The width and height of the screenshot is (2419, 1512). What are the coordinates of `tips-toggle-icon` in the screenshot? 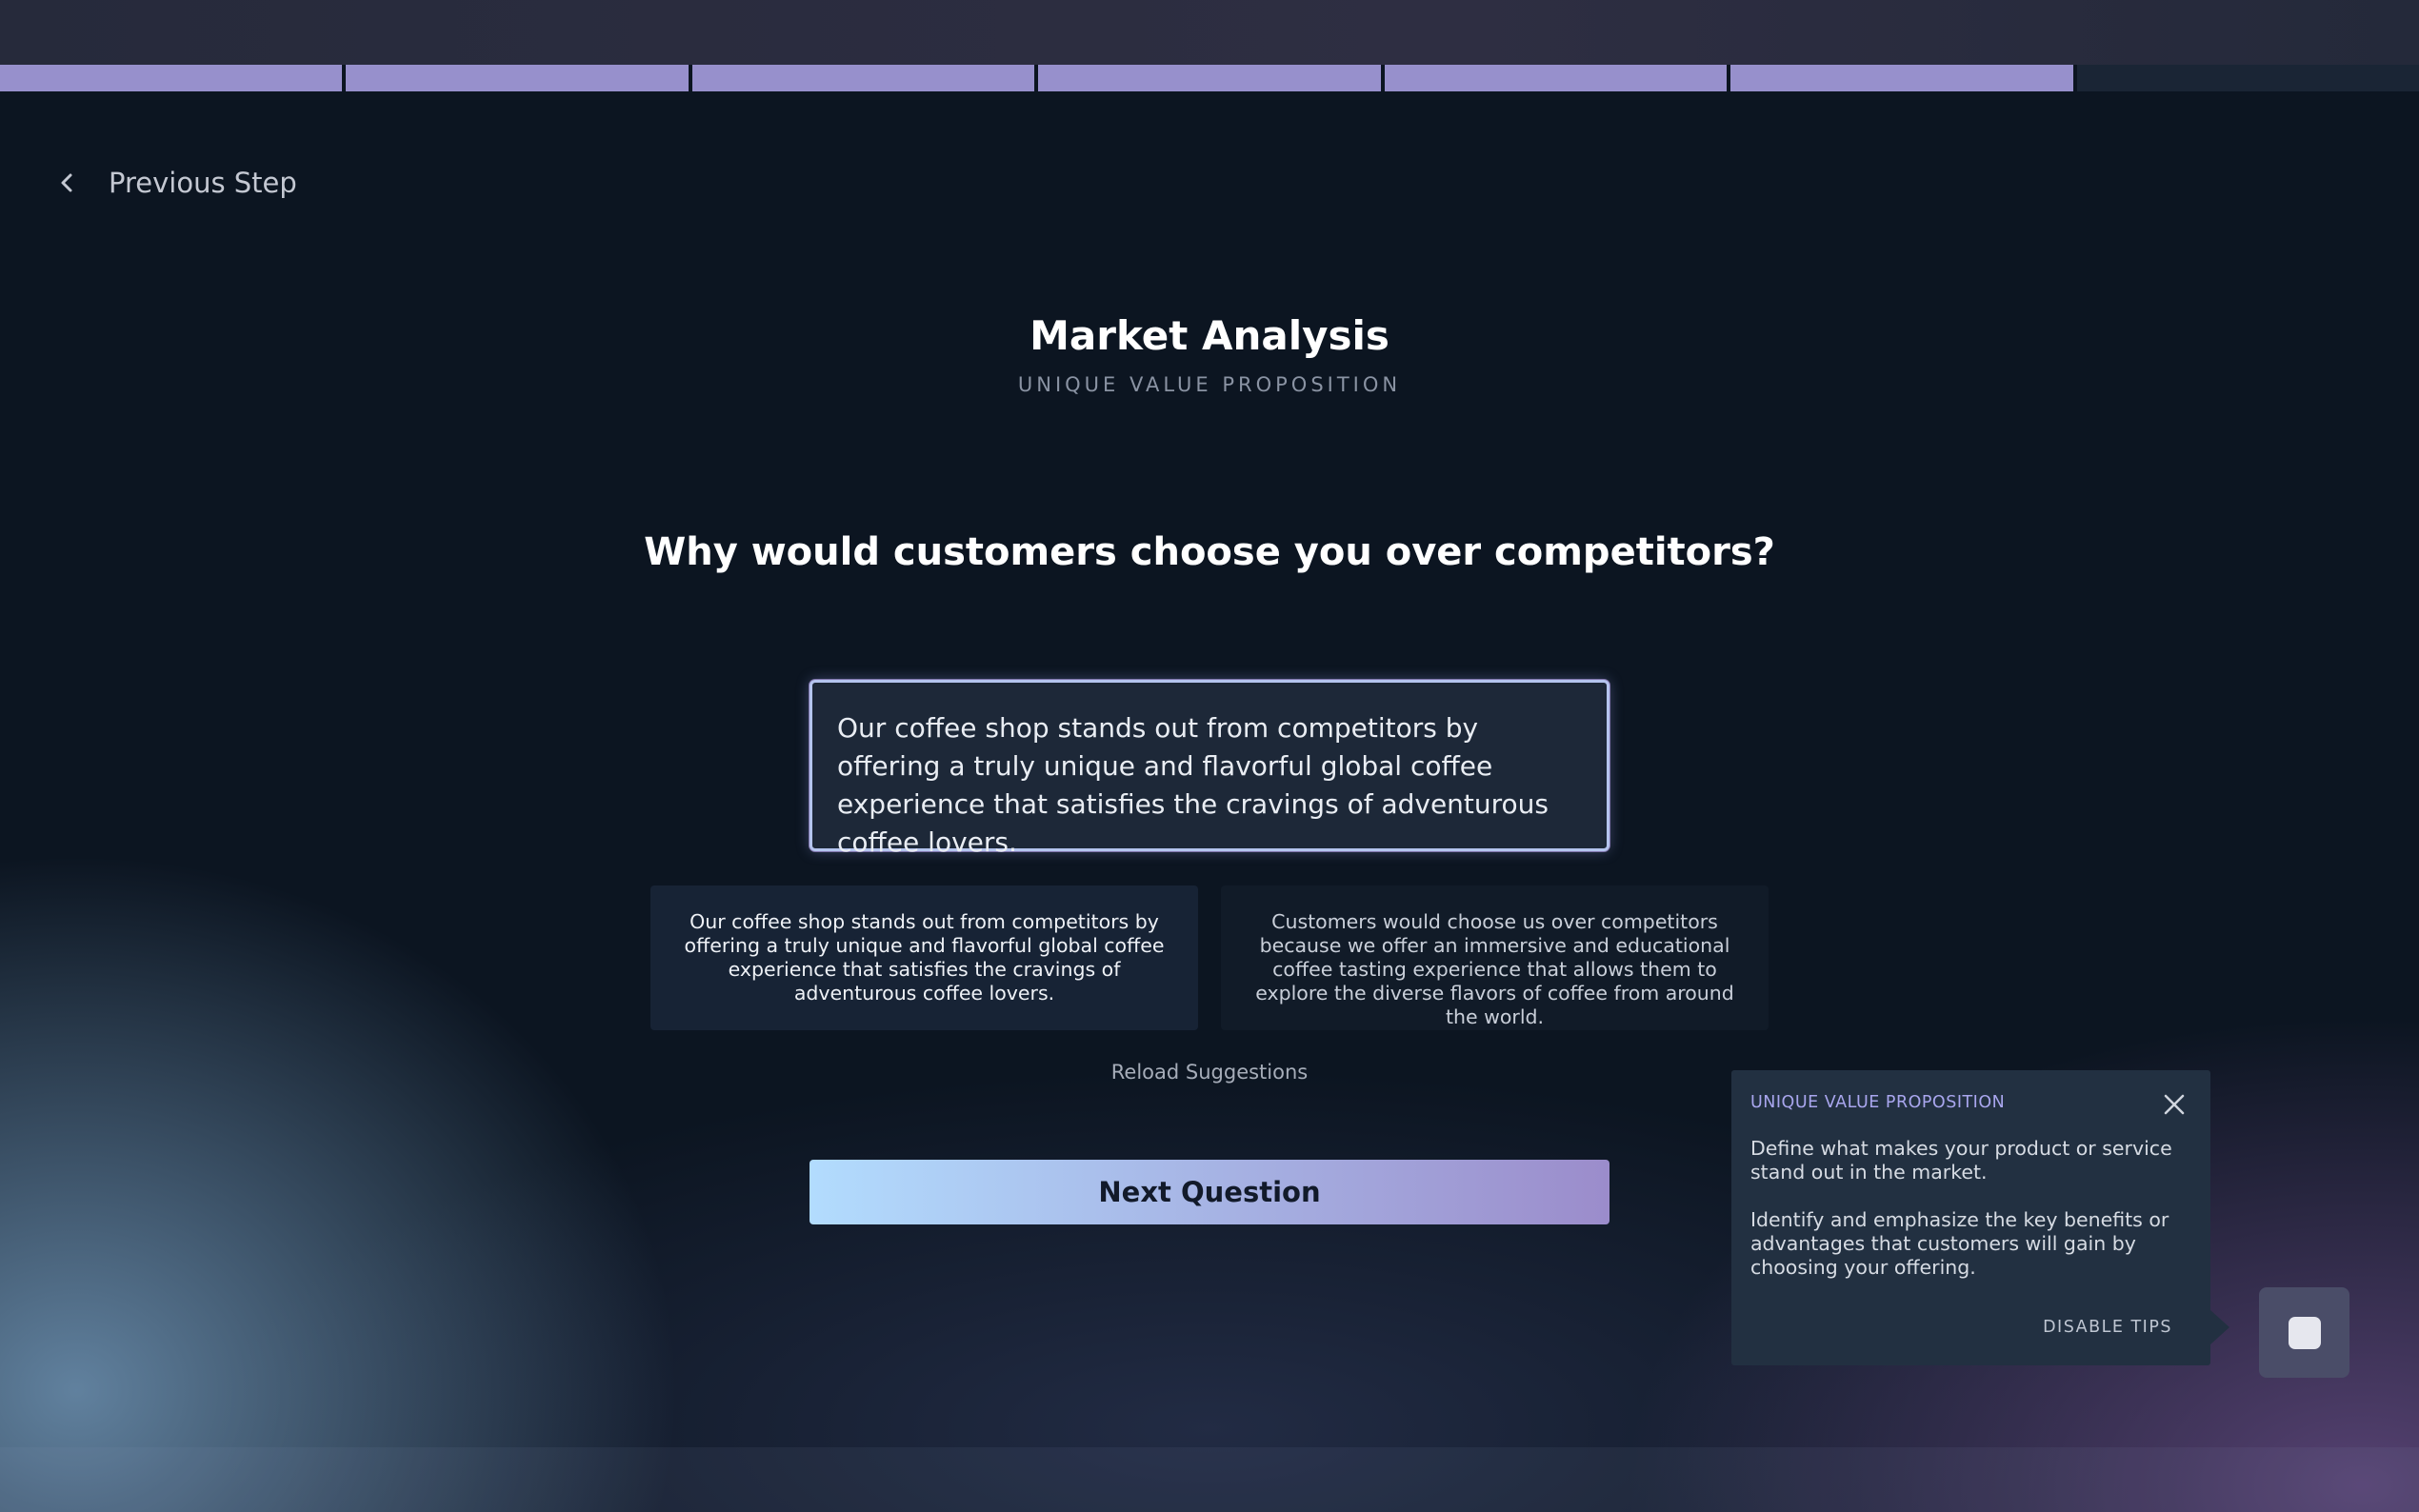 It's located at (2304, 1332).